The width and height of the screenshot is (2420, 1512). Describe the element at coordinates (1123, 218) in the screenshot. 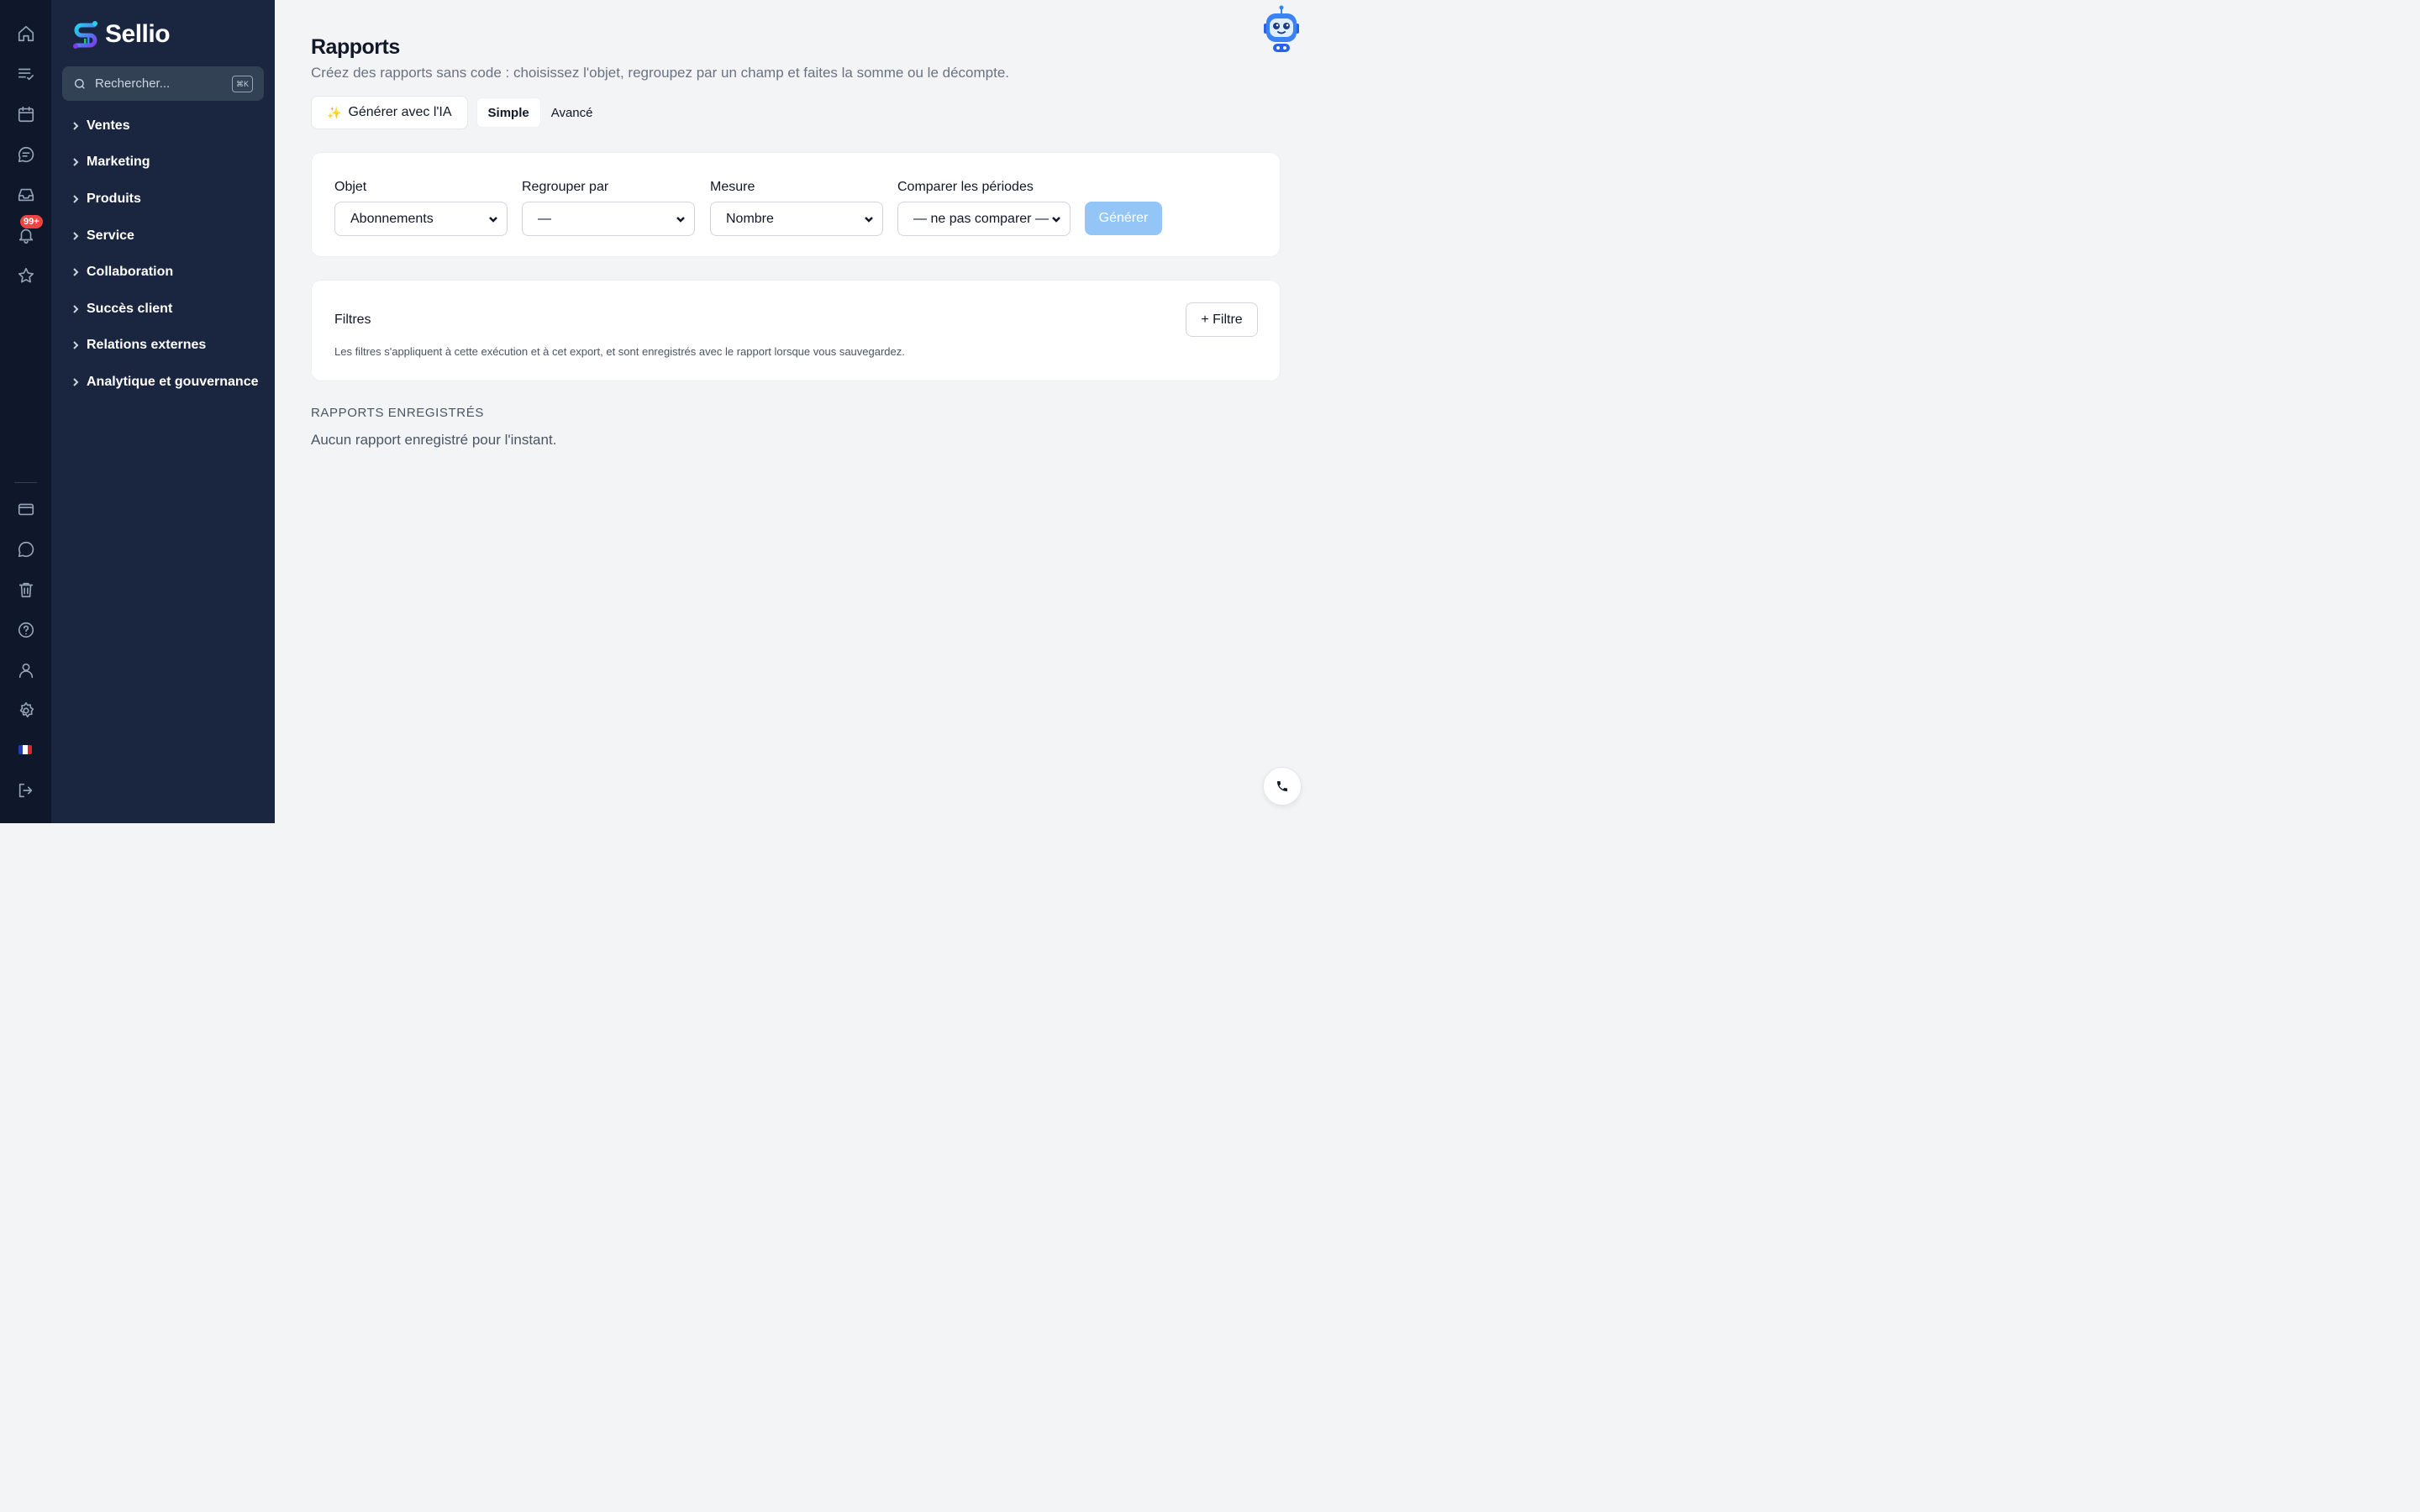

I see `generate-button: Générer` at that location.